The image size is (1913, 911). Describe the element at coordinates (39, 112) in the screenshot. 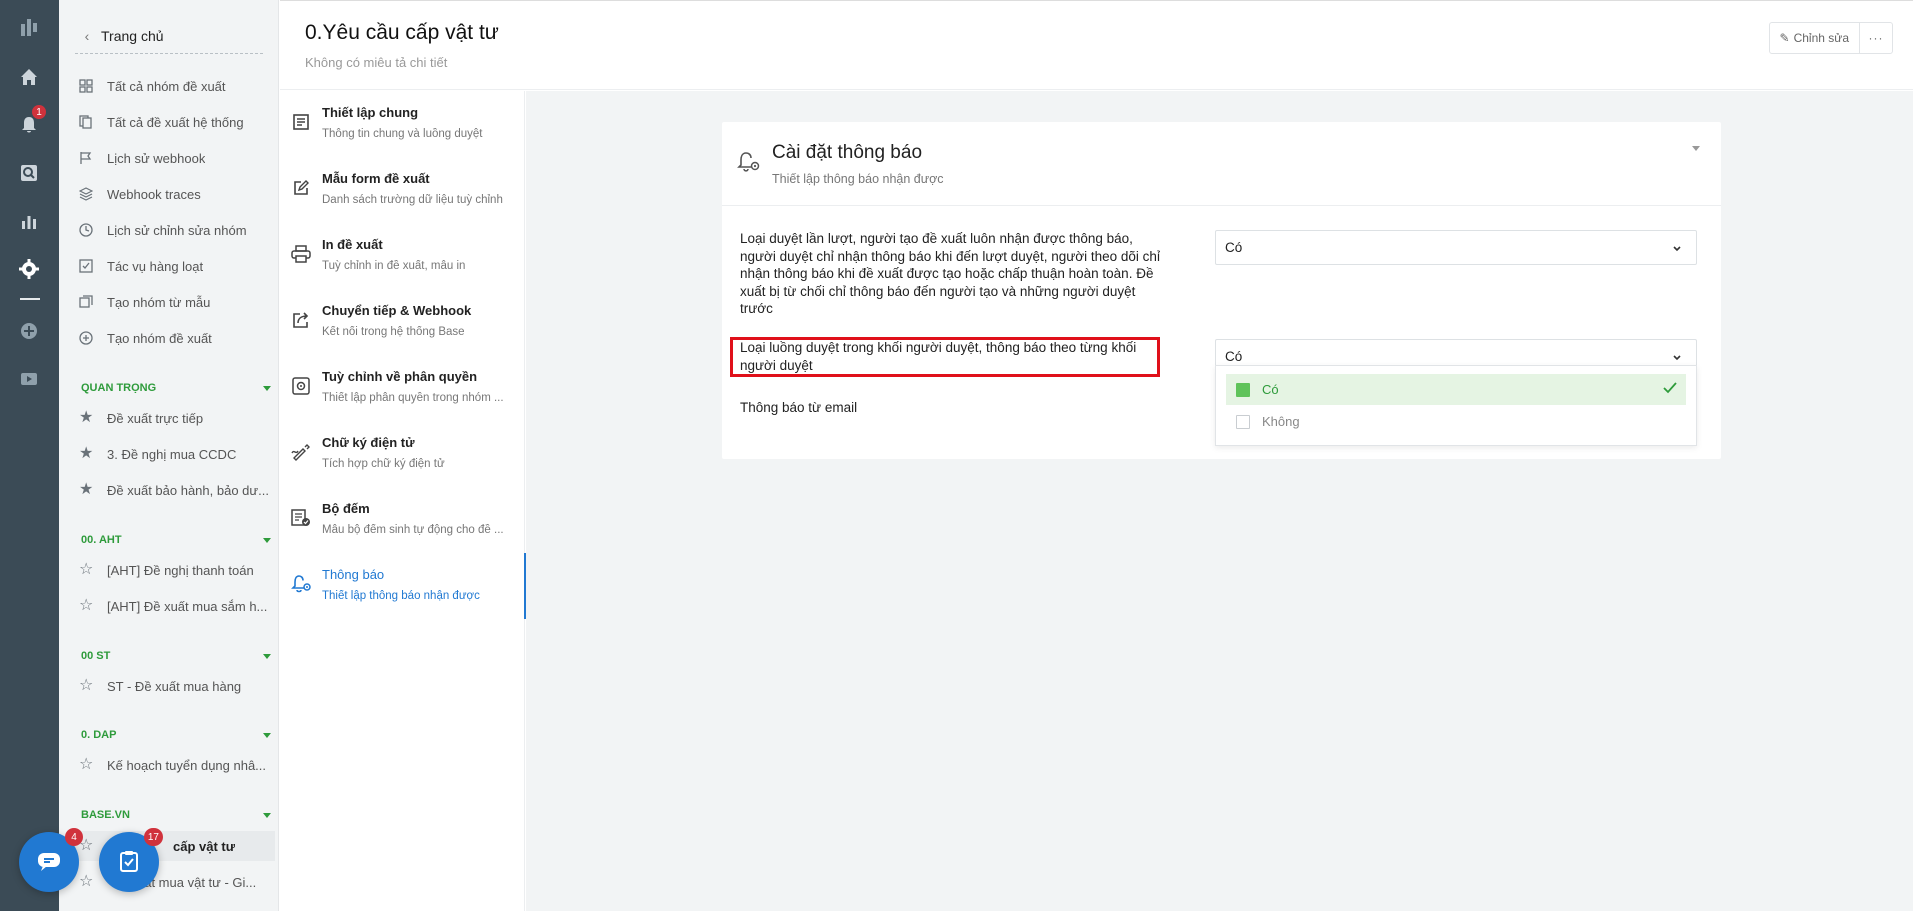

I see `notification-badge: 1` at that location.